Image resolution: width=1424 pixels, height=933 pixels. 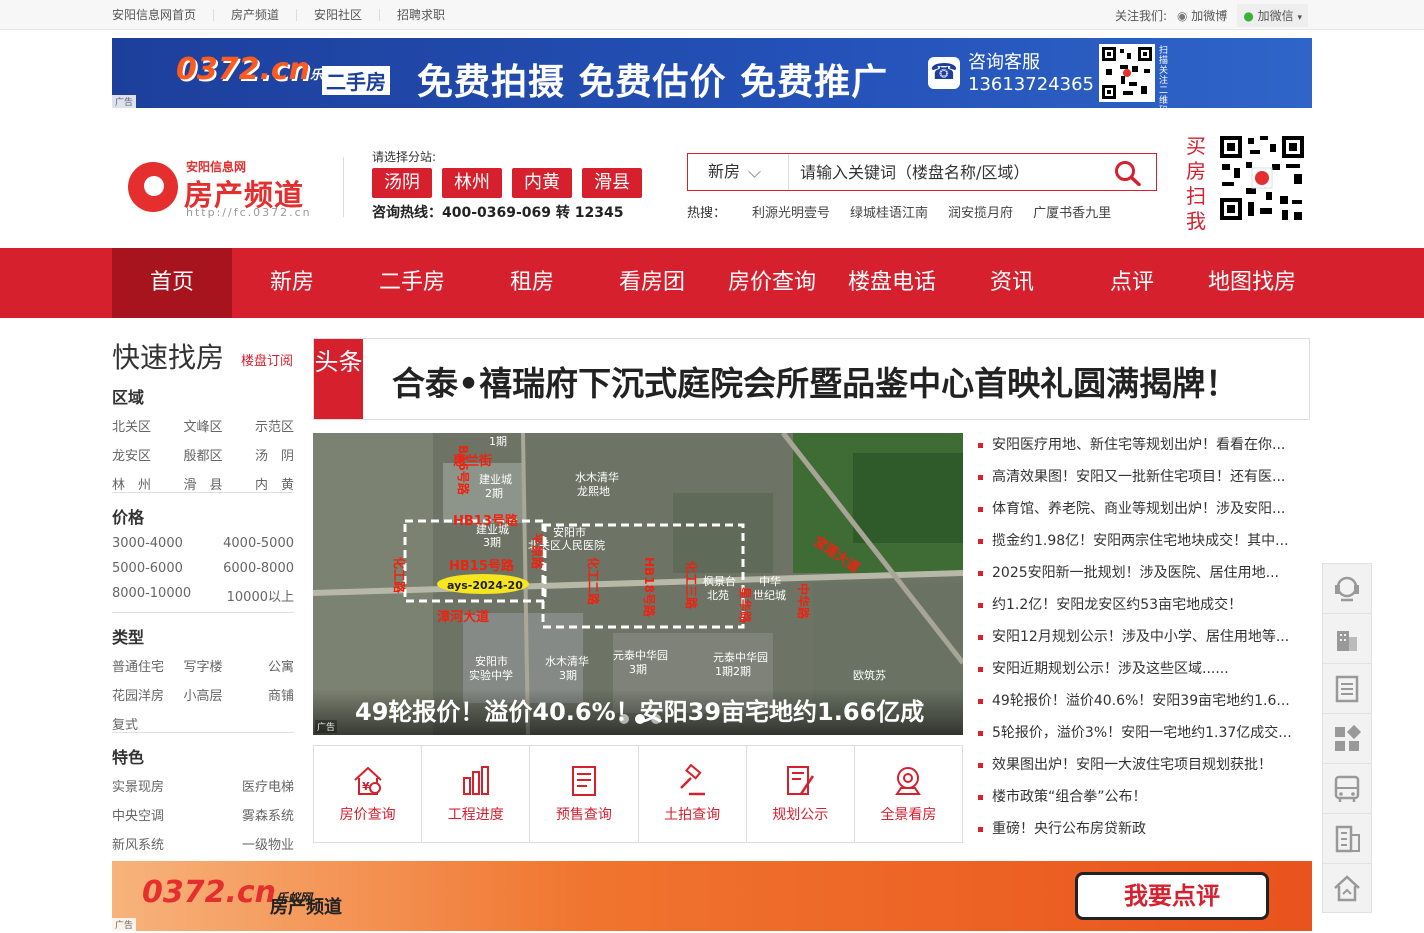 What do you see at coordinates (1347, 638) in the screenshot?
I see `float-building` at bounding box center [1347, 638].